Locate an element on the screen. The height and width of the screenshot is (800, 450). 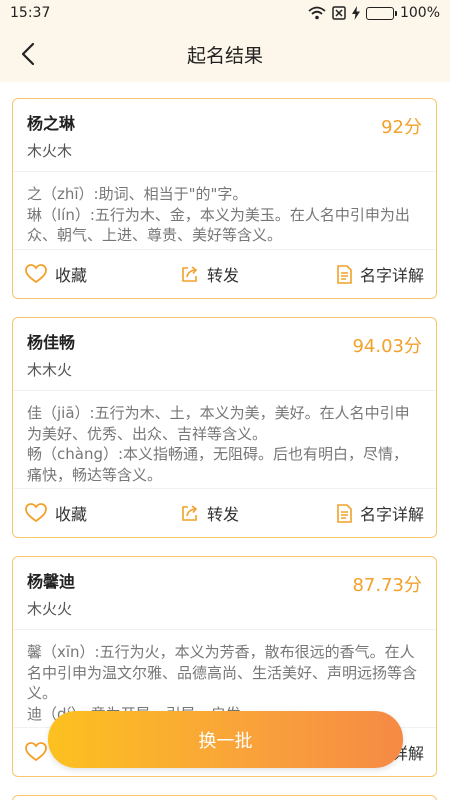
card-header: 杨之琳 木火木 92分 is located at coordinates (224, 135).